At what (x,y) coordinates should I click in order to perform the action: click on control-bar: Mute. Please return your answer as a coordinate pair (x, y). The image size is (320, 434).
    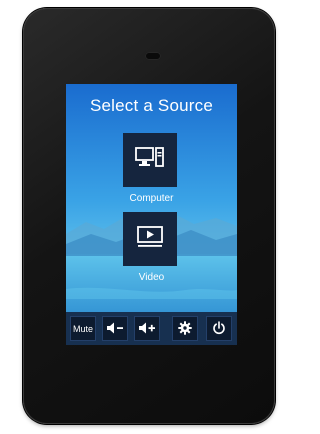
    Looking at the image, I should click on (151, 328).